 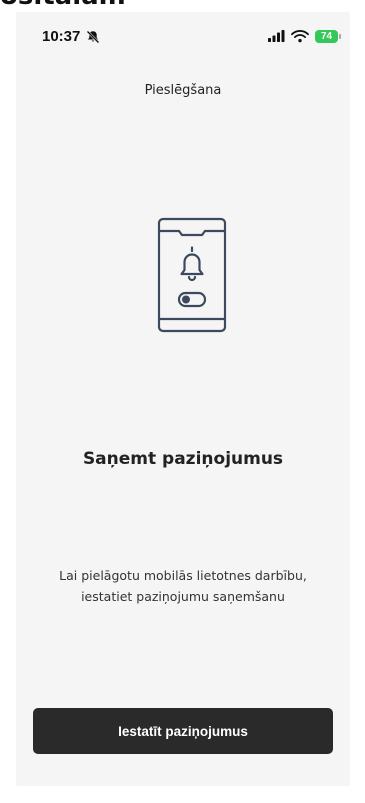 What do you see at coordinates (192, 275) in the screenshot?
I see `phone-notification-toggle-icon` at bounding box center [192, 275].